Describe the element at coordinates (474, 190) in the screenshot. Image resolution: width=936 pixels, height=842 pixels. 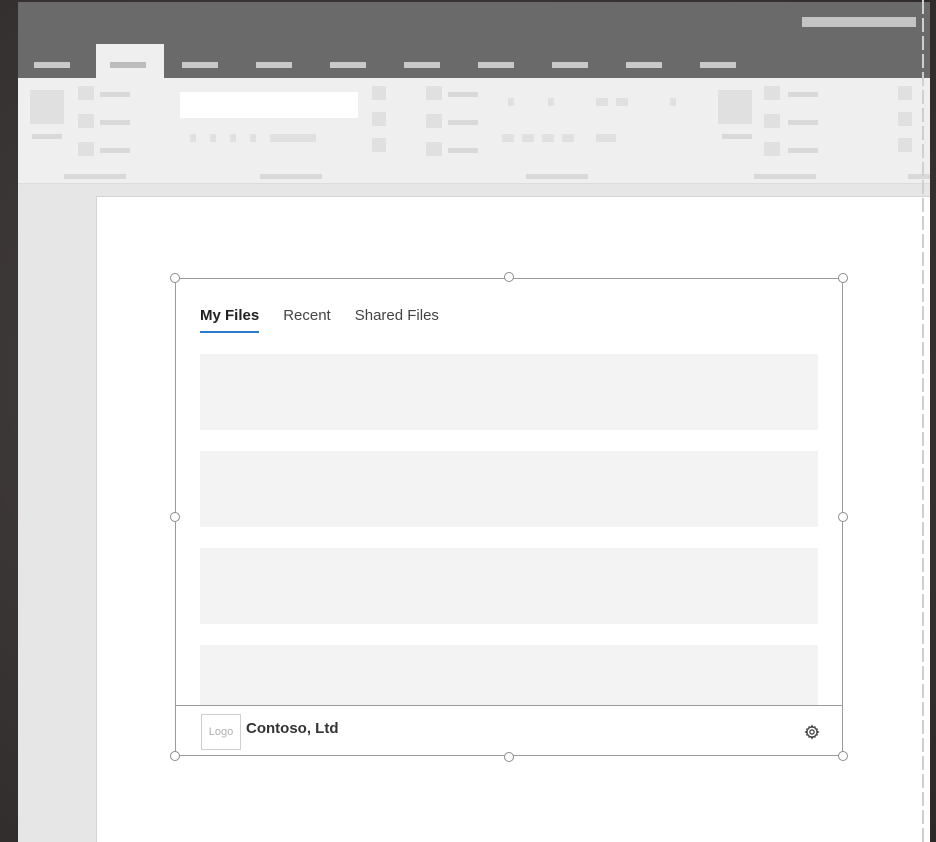
I see `ribbon-document-gap` at that location.